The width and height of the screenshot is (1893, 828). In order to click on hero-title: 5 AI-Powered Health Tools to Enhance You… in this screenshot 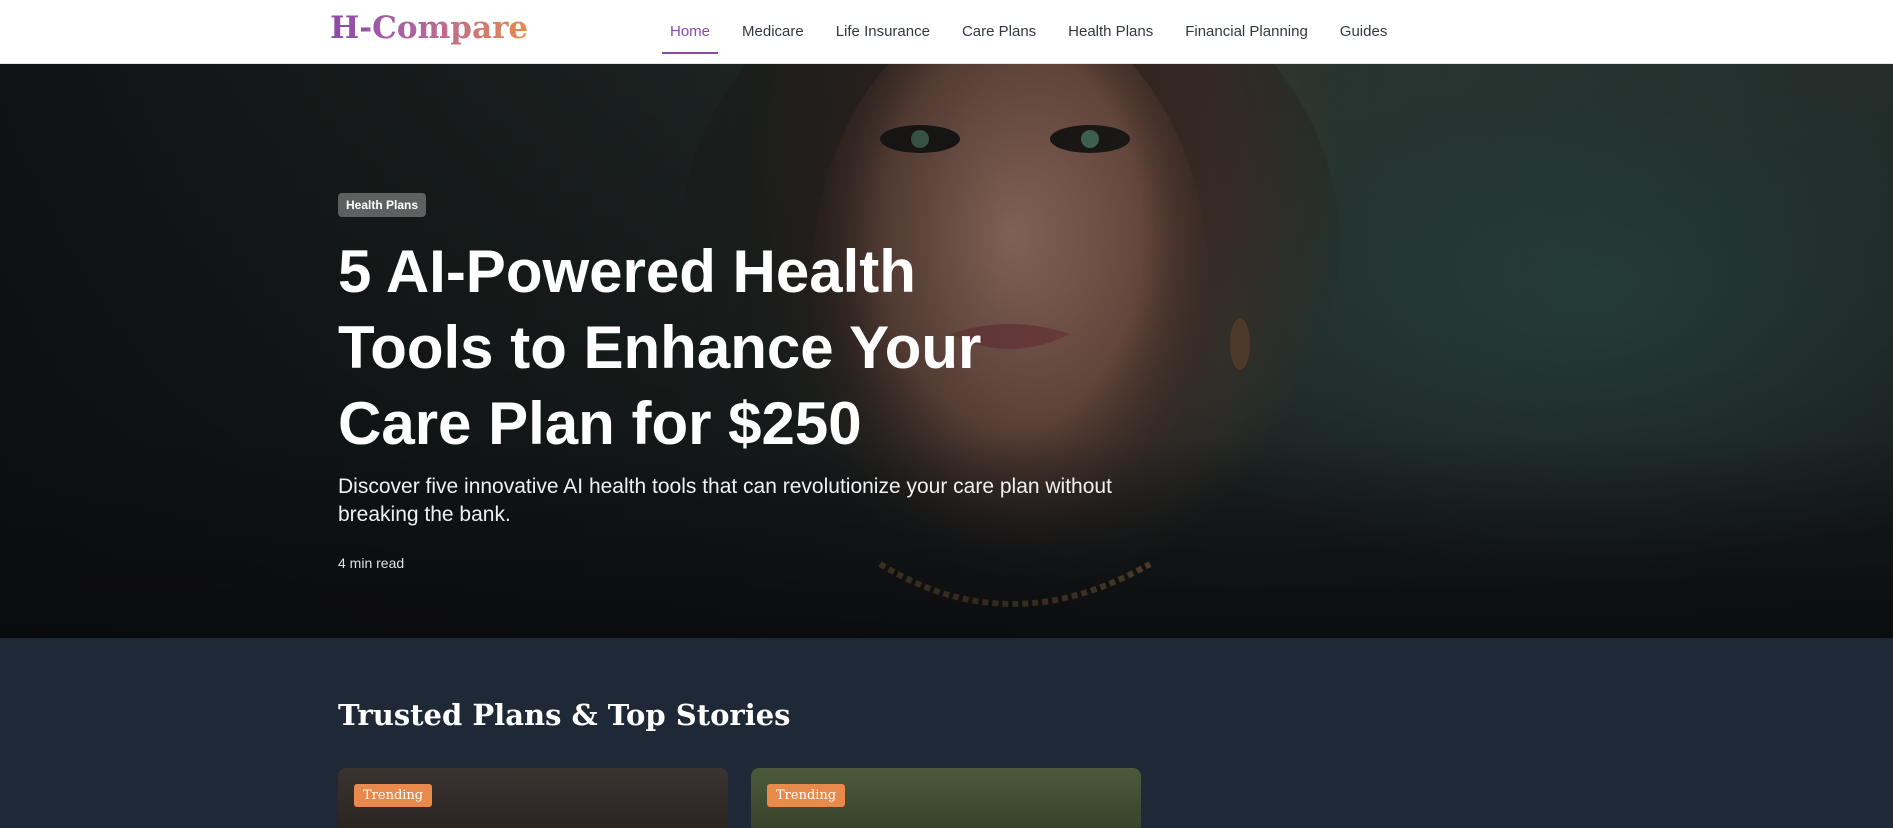, I will do `click(698, 348)`.